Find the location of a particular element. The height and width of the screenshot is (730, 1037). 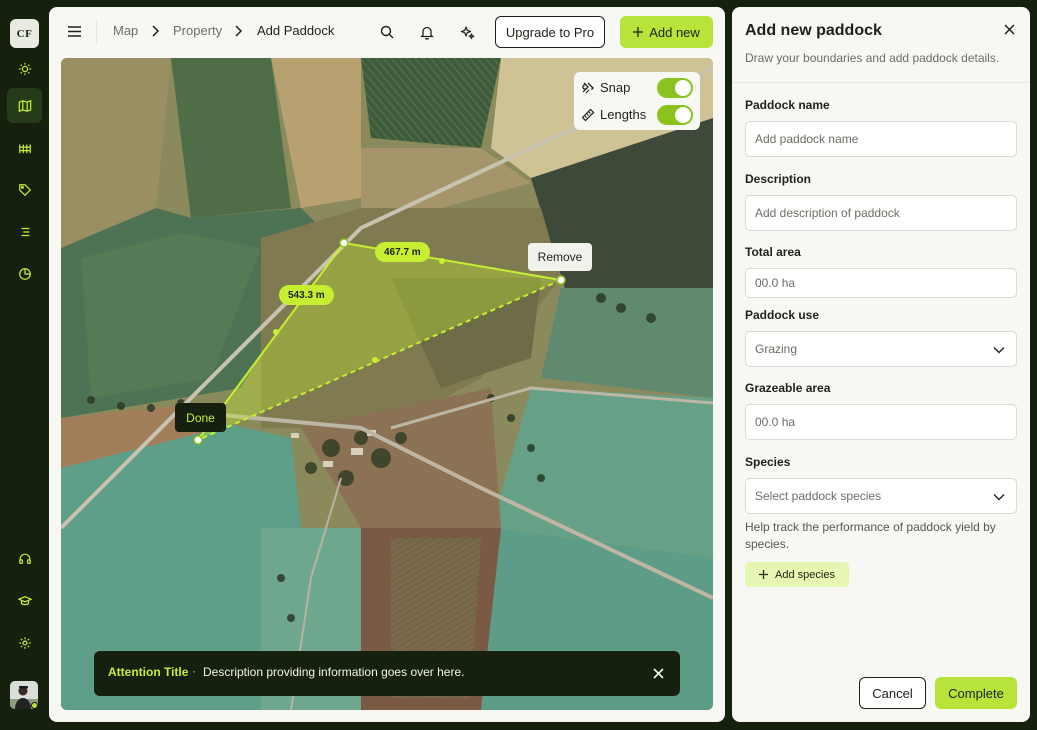

lengths-switch is located at coordinates (675, 115).